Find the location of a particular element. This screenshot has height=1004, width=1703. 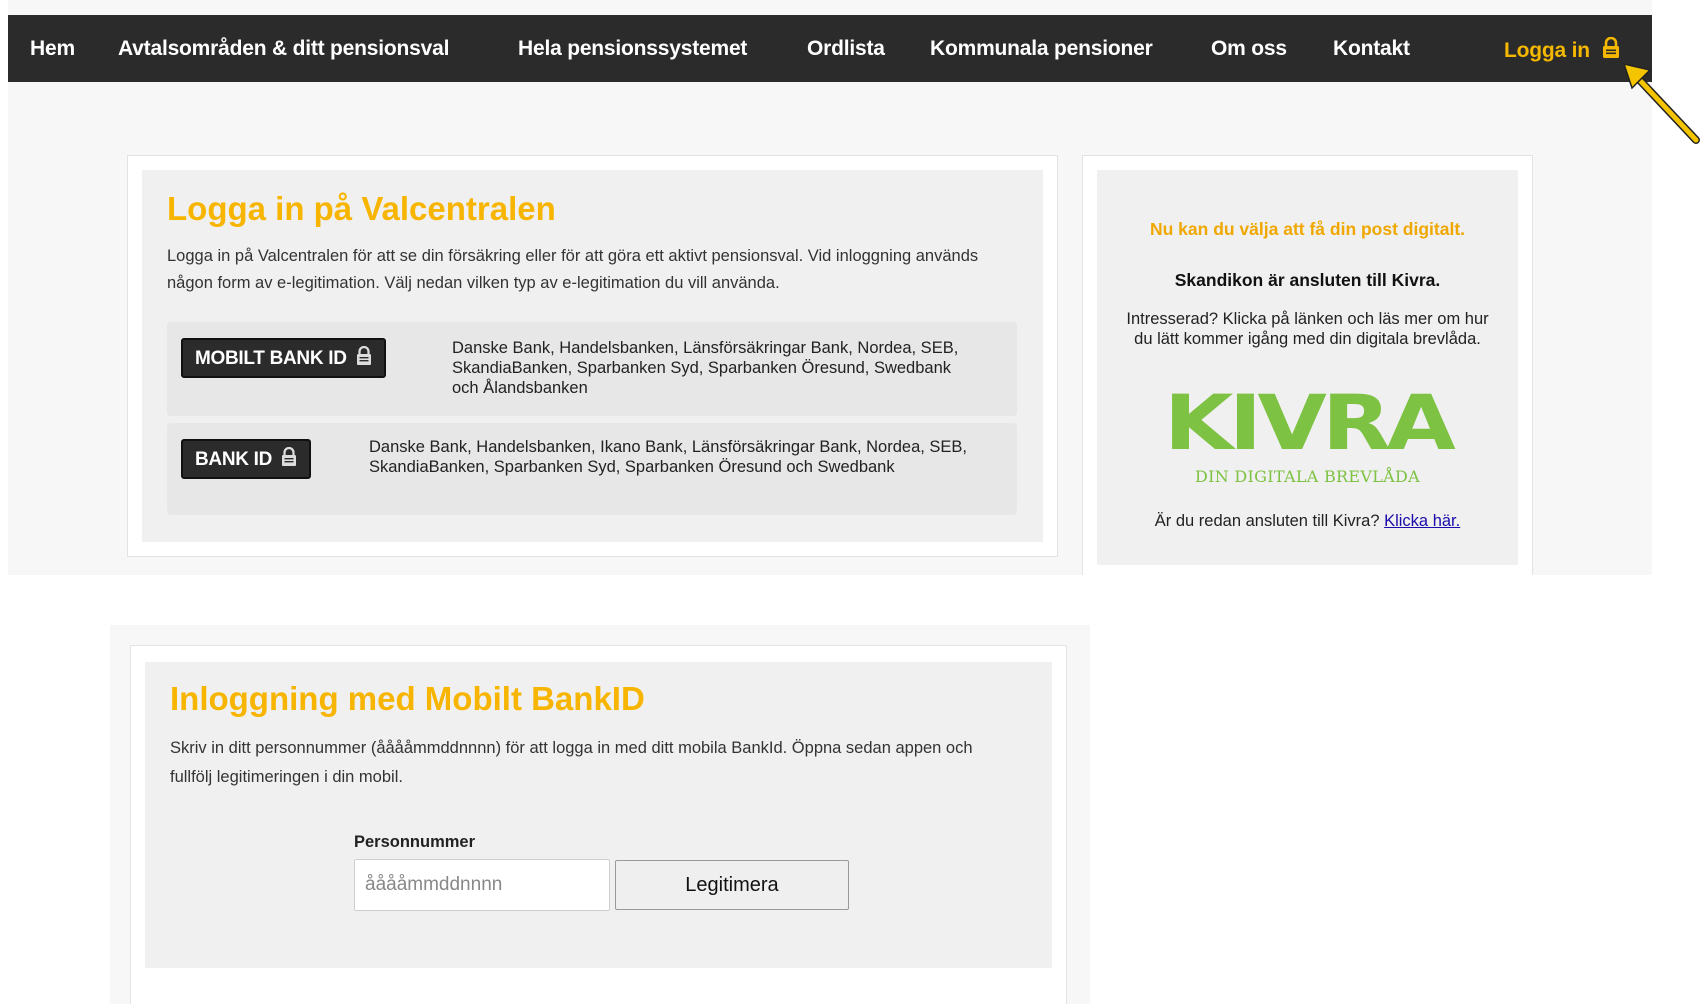

nav-item-om-oss: Om oss is located at coordinates (1249, 49).